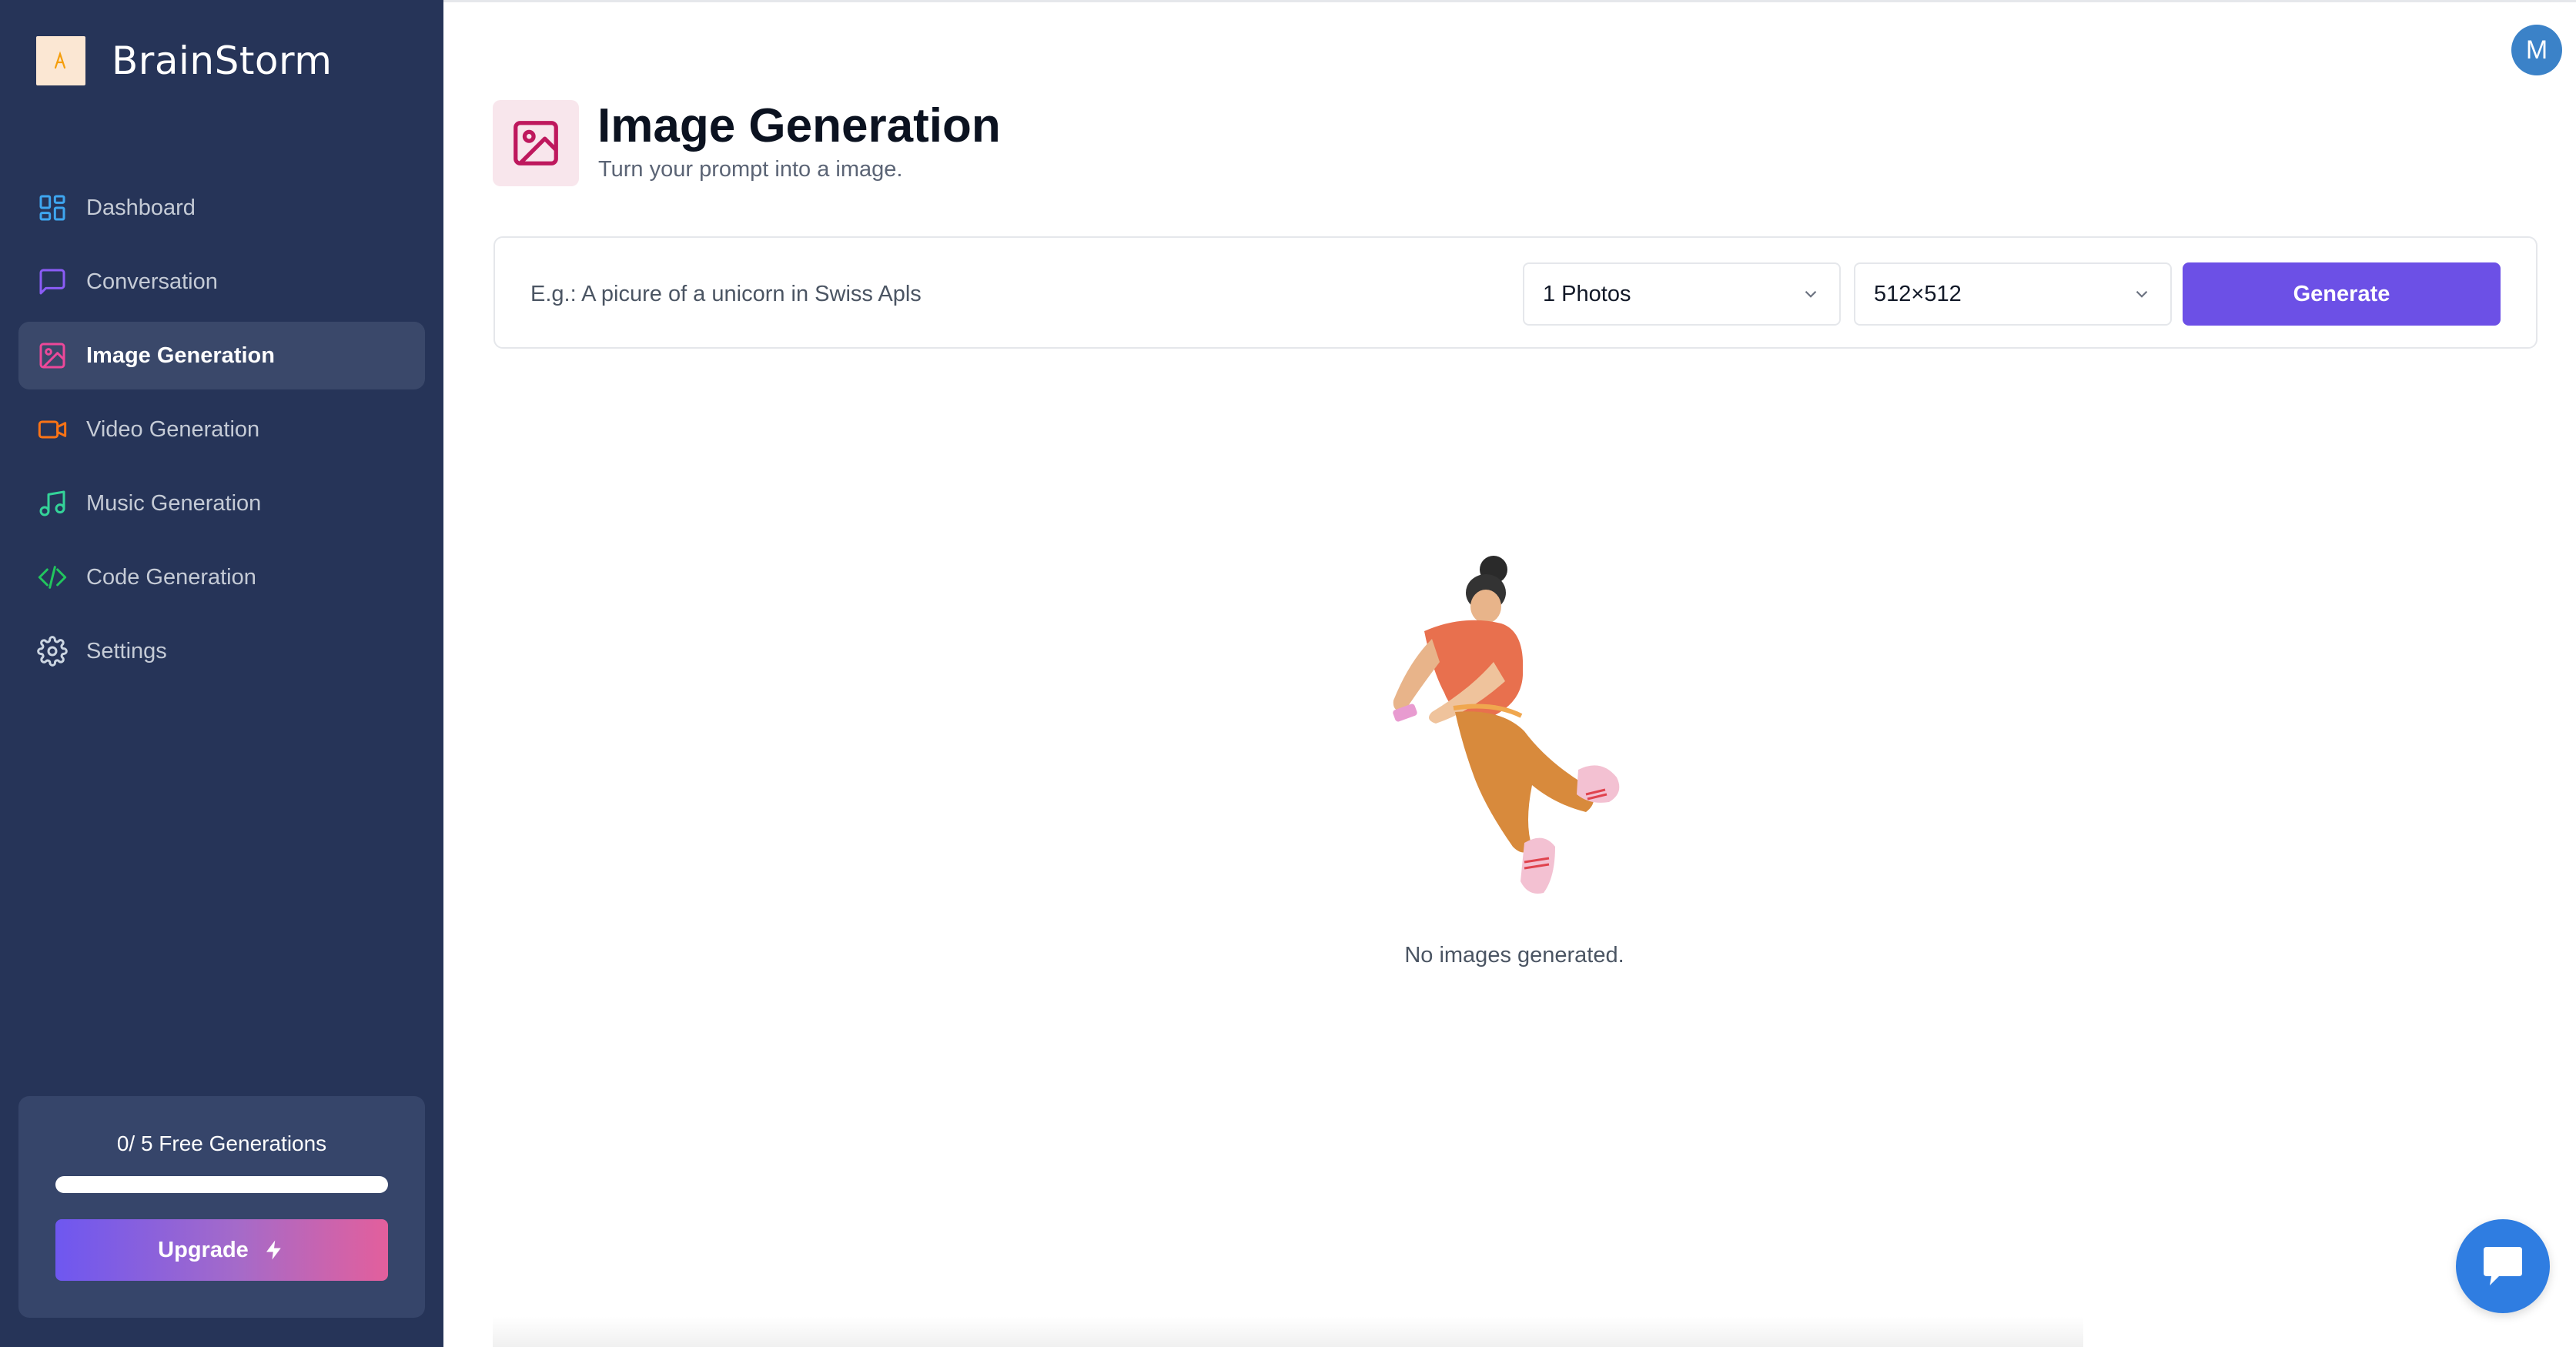 Image resolution: width=2576 pixels, height=1347 pixels. I want to click on page-subtitle: Turn your prompt into a image., so click(751, 169).